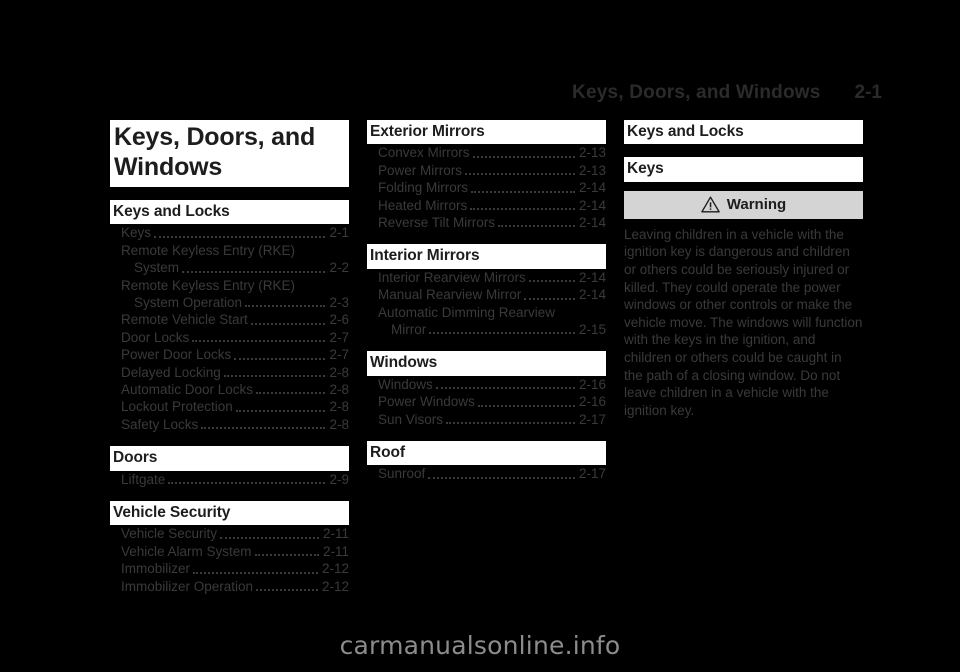  What do you see at coordinates (229, 232) in the screenshot?
I see `toc-entry: Keys 2-1` at bounding box center [229, 232].